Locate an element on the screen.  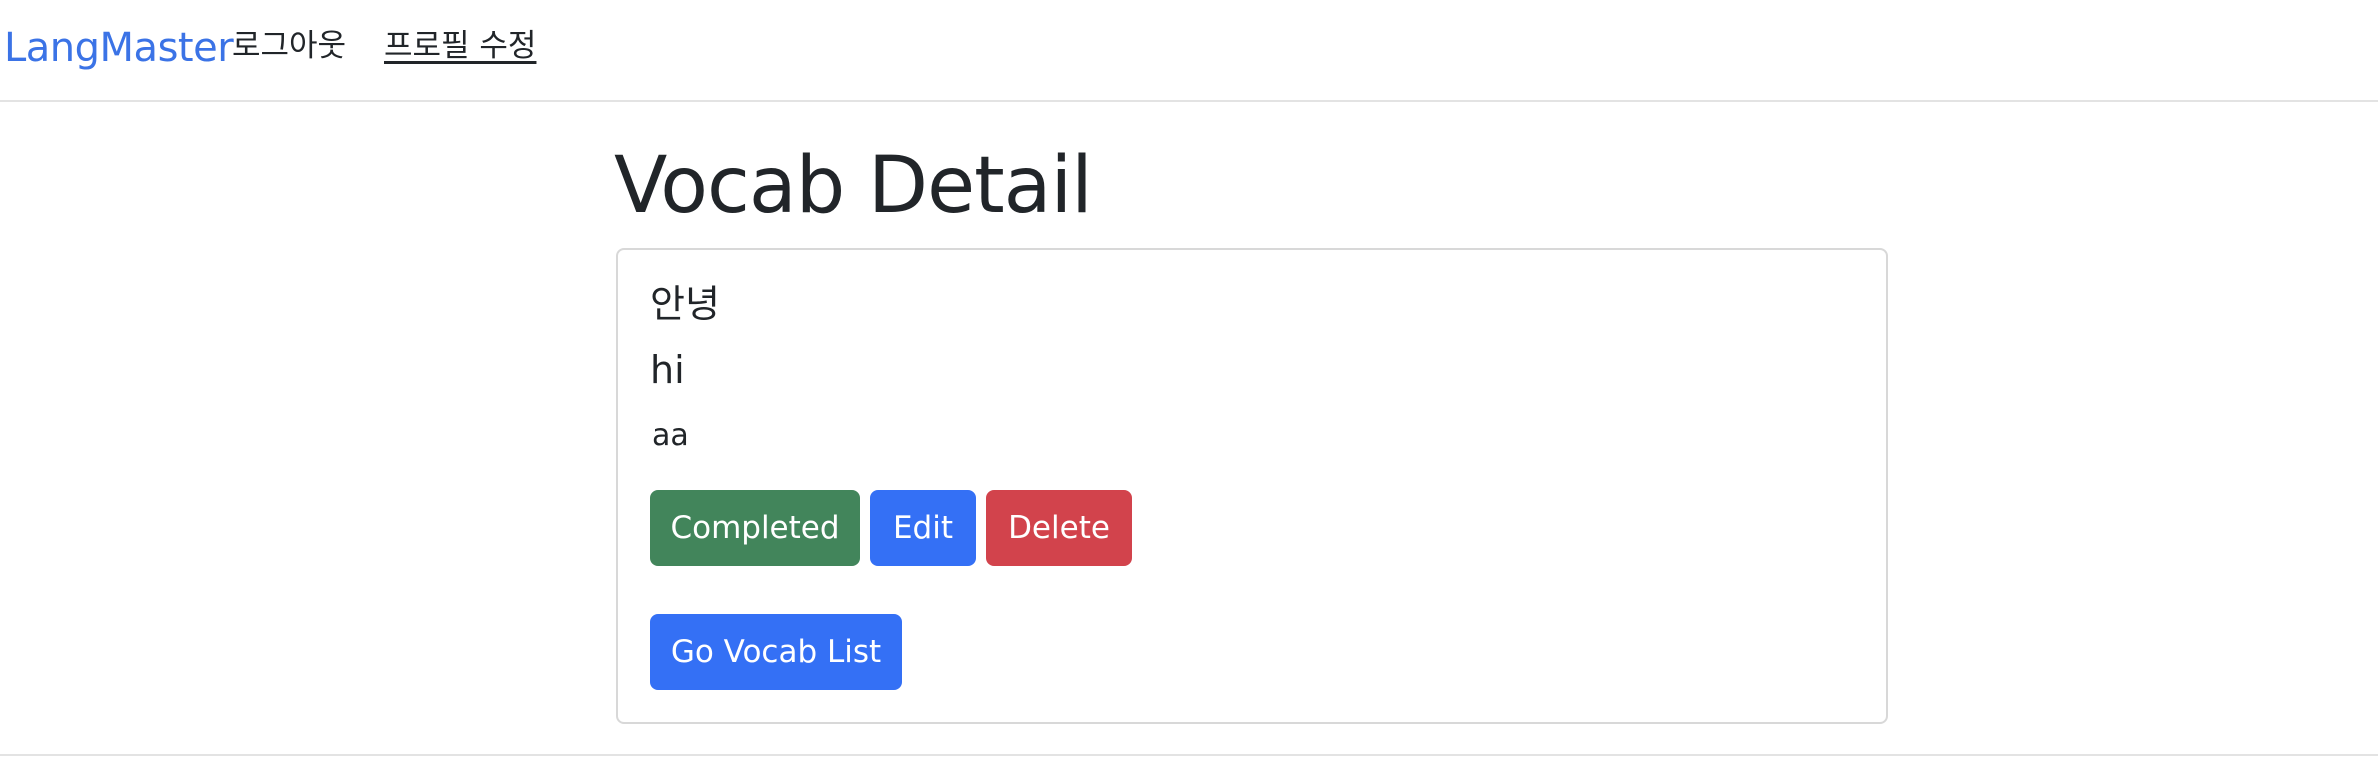
edit-button: Edit is located at coordinates (923, 528).